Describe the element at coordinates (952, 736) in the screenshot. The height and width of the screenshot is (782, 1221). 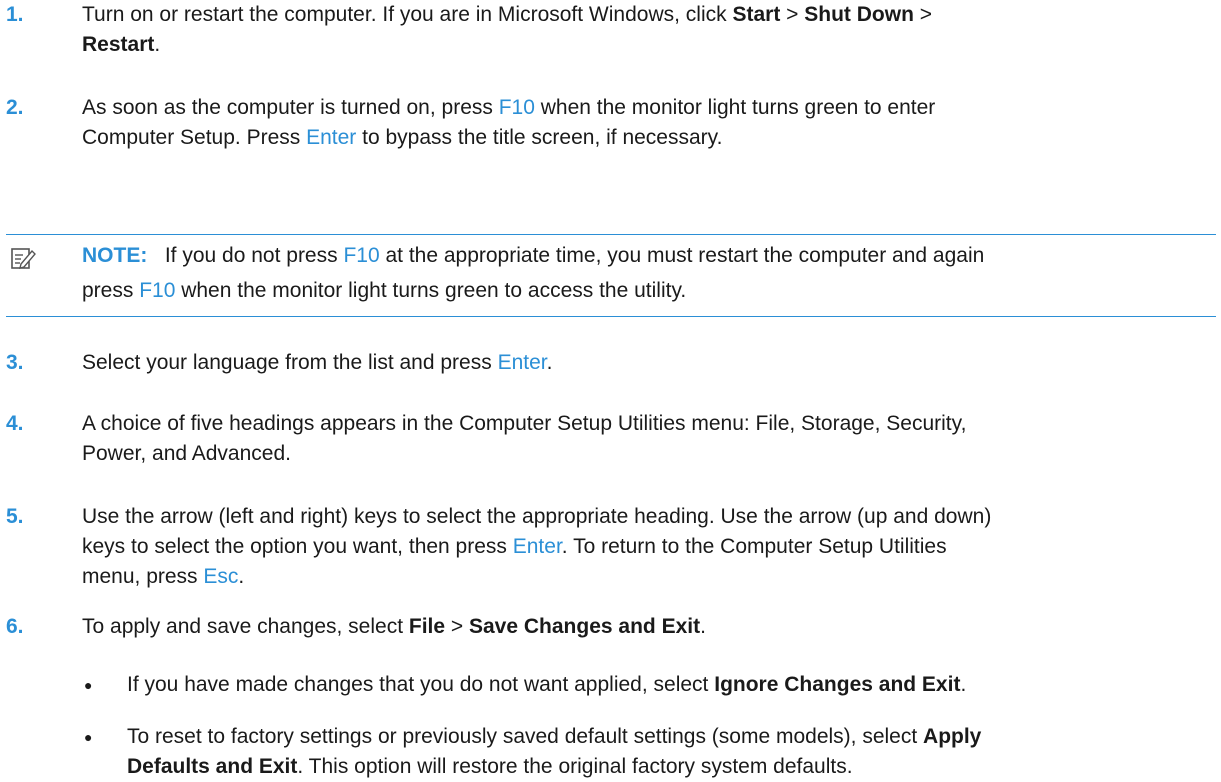
I see `bold-term: Apply` at that location.